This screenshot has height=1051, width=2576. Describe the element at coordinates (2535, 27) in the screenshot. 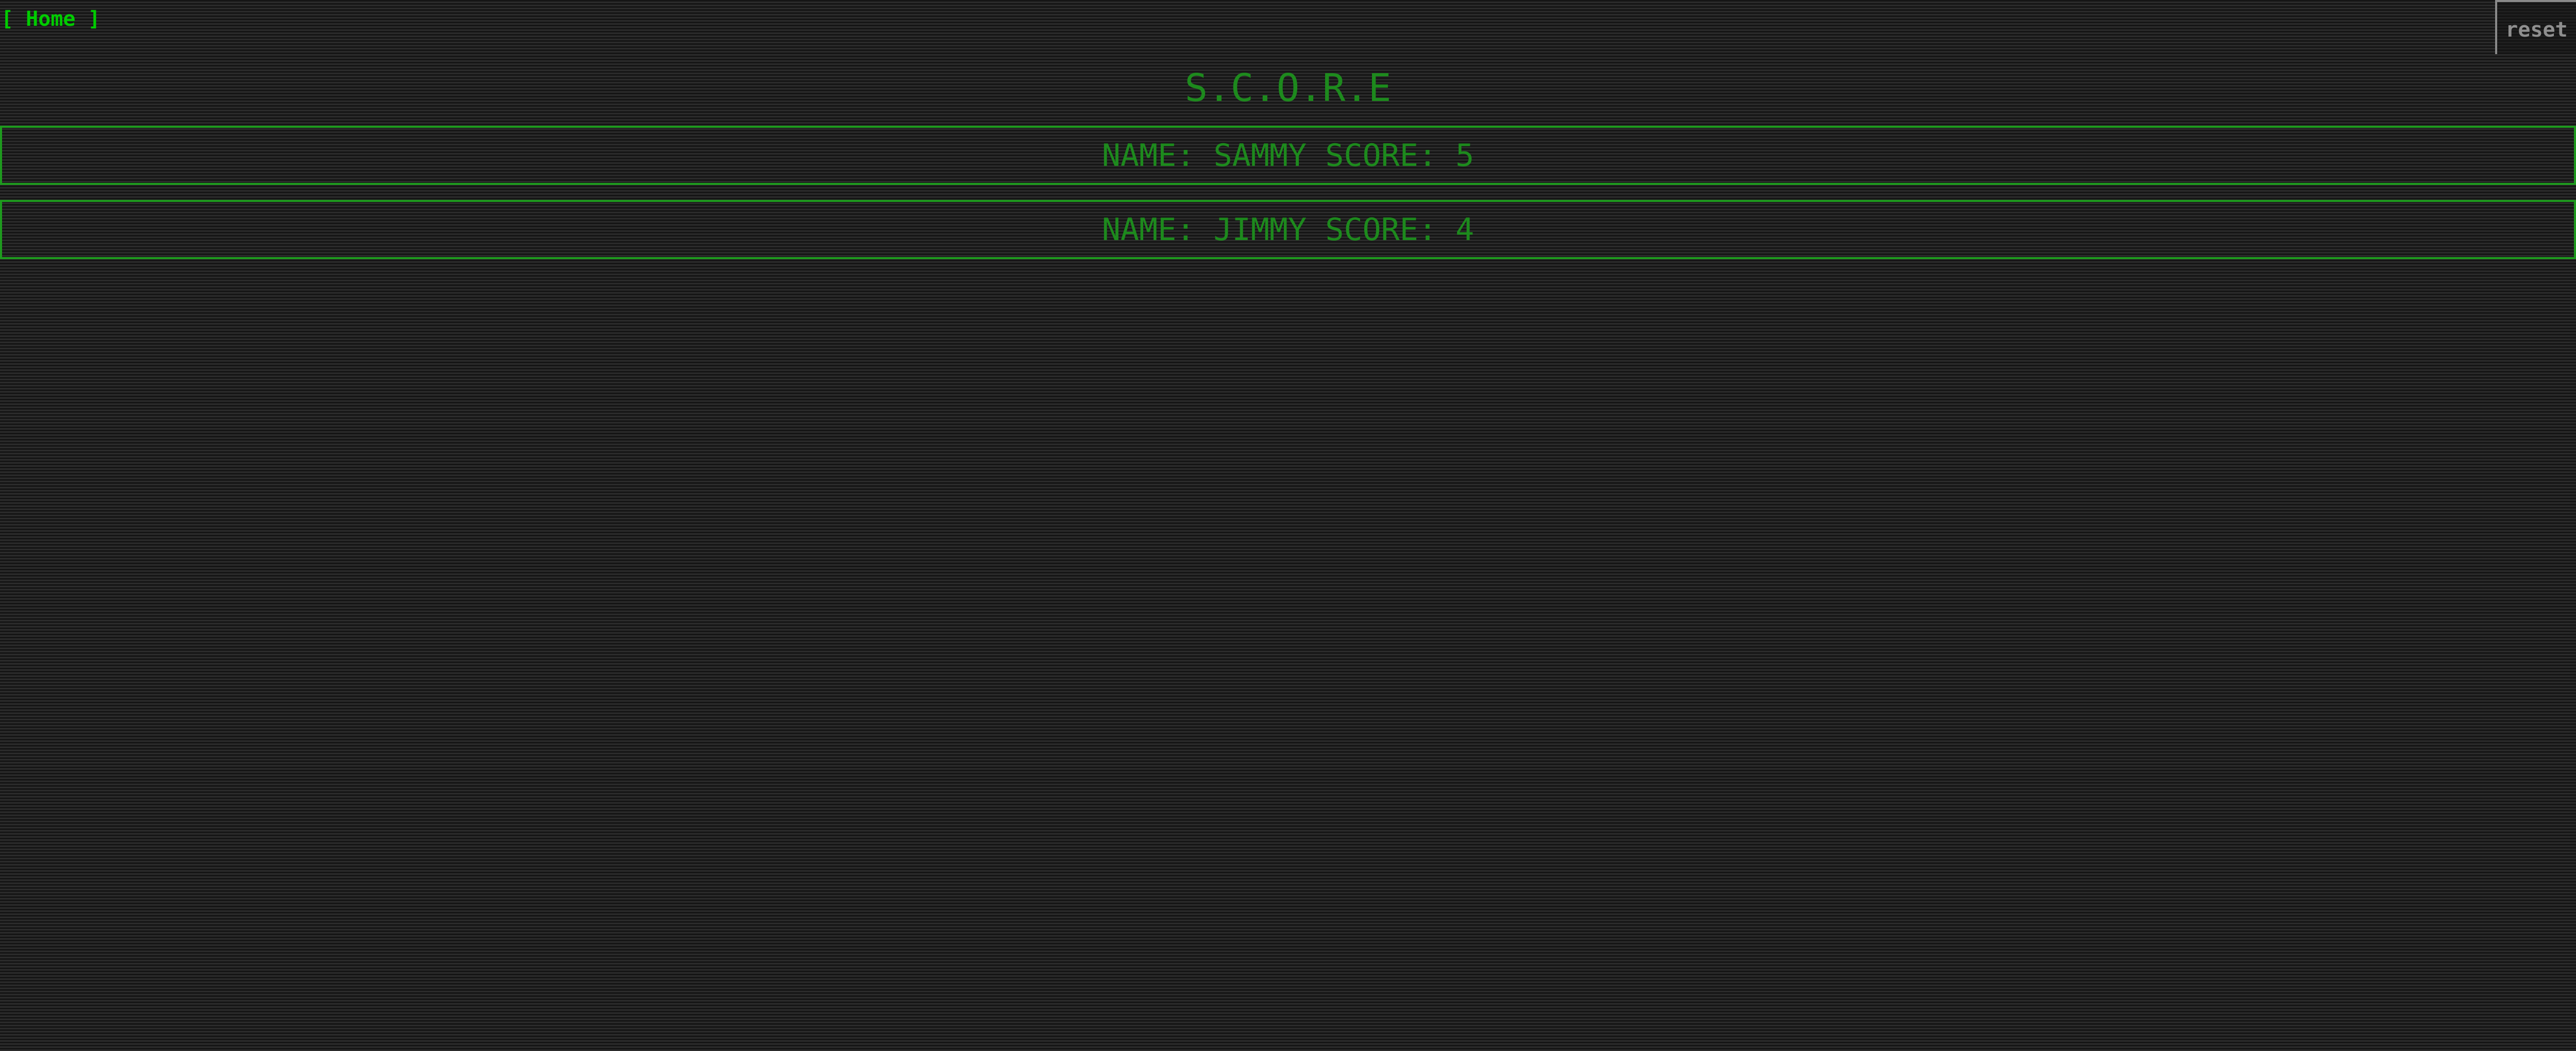

I see `reset-button: reset` at that location.